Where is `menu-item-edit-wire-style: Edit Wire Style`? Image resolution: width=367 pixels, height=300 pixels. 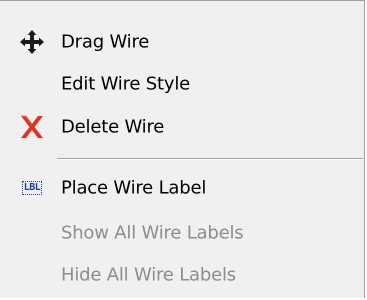 menu-item-edit-wire-style: Edit Wire Style is located at coordinates (182, 84).